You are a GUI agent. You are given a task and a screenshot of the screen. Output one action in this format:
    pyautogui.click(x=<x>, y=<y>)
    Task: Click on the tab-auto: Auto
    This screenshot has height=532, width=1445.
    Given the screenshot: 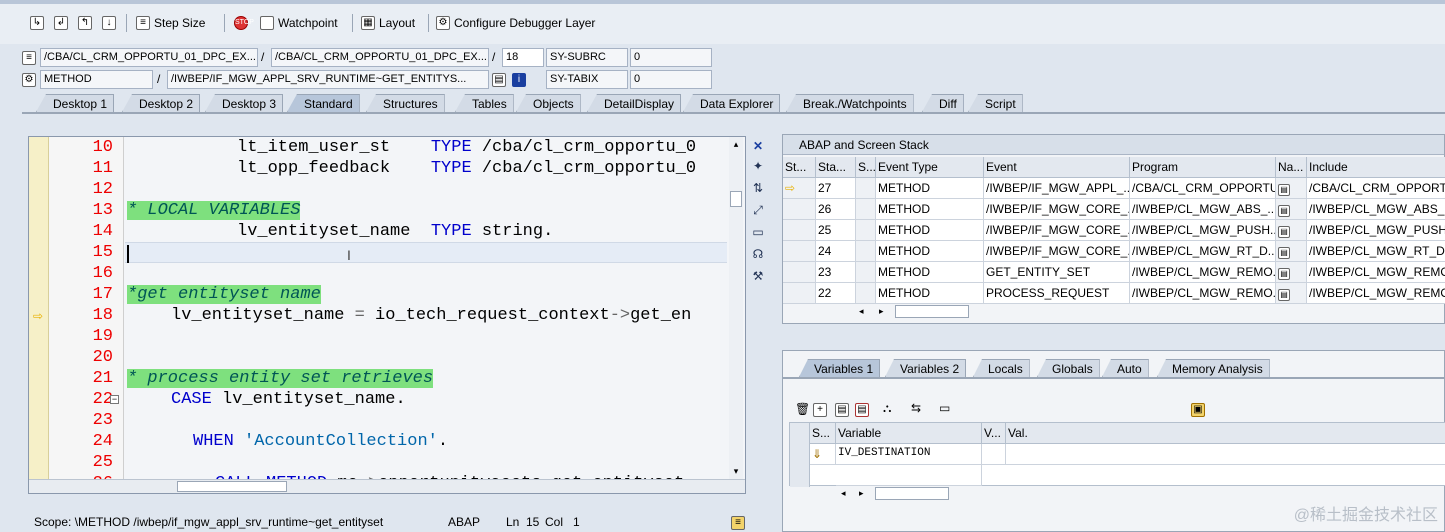 What is the action you would take?
    pyautogui.click(x=1125, y=368)
    